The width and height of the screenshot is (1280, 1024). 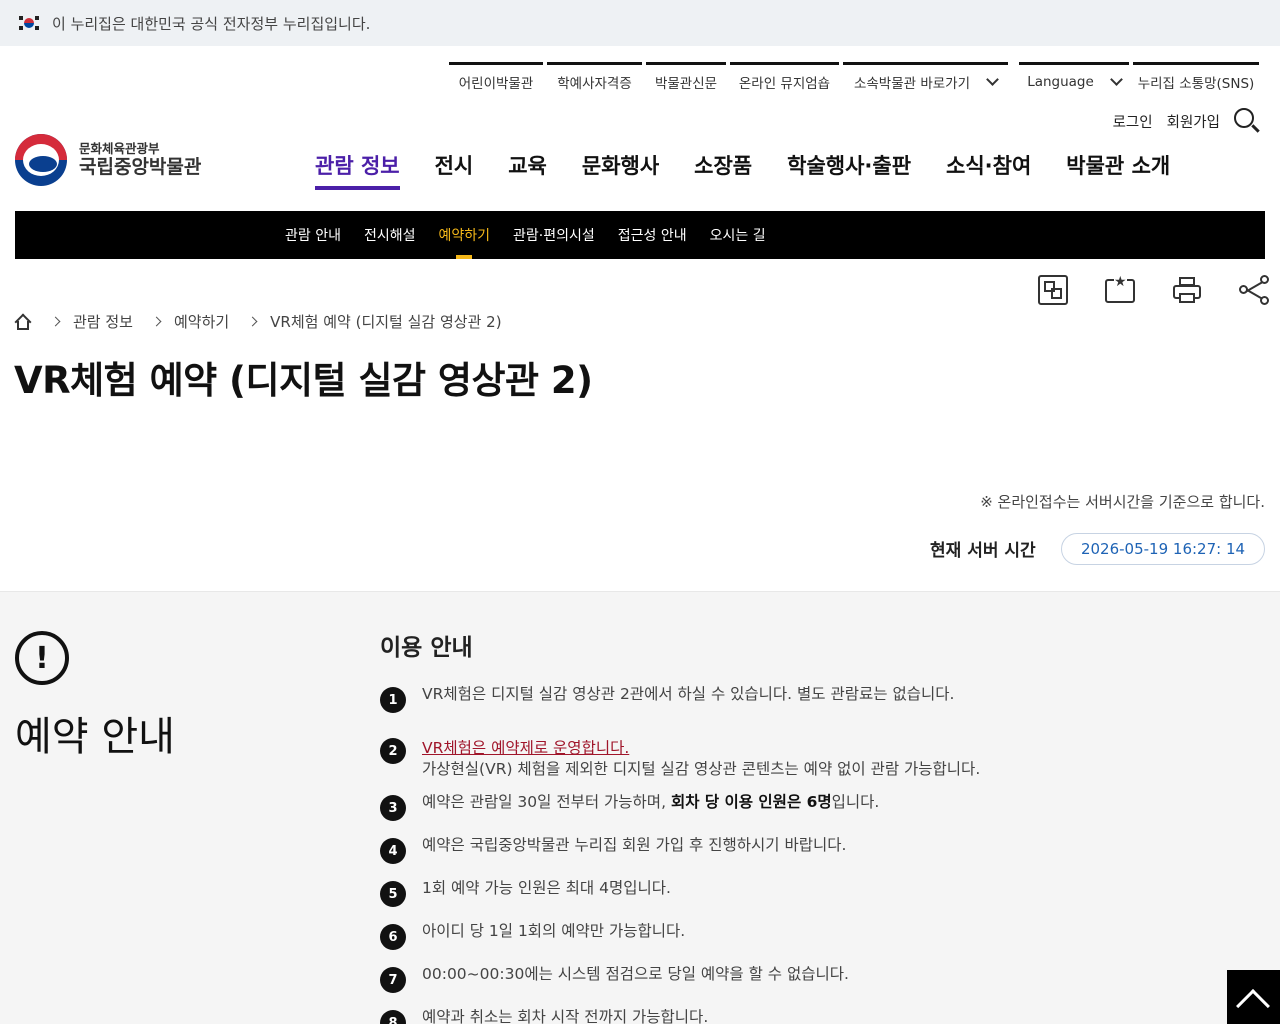 I want to click on item-number: 7, so click(x=393, y=980).